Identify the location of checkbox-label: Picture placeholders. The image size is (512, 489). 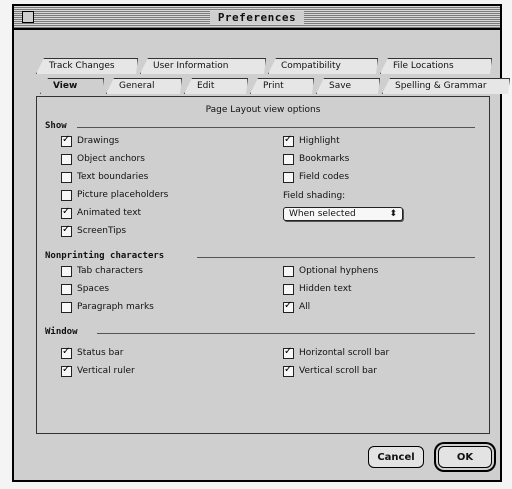
(123, 195).